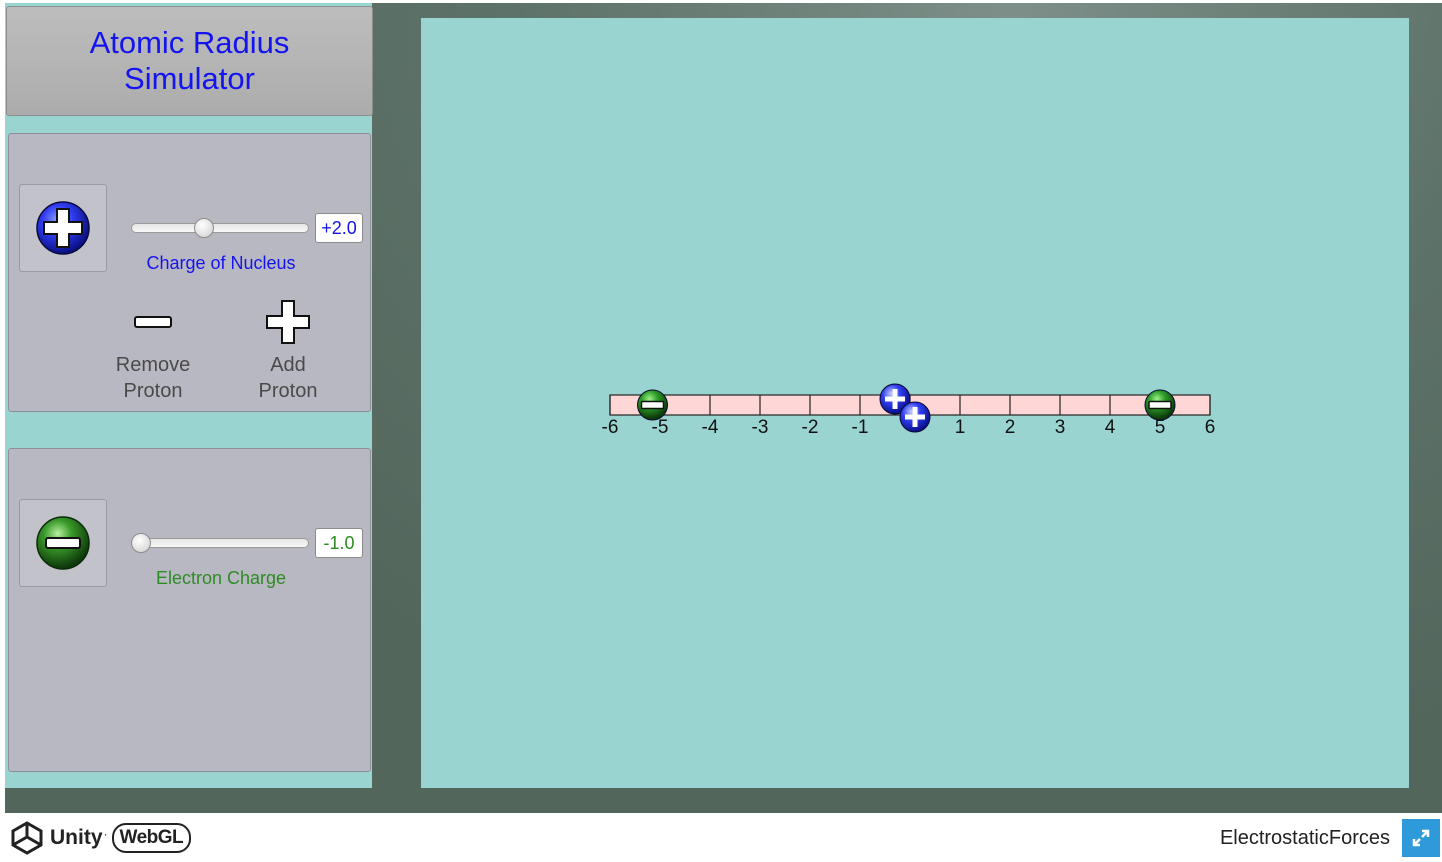  Describe the element at coordinates (760, 427) in the screenshot. I see `number-line-tick-label: -3` at that location.